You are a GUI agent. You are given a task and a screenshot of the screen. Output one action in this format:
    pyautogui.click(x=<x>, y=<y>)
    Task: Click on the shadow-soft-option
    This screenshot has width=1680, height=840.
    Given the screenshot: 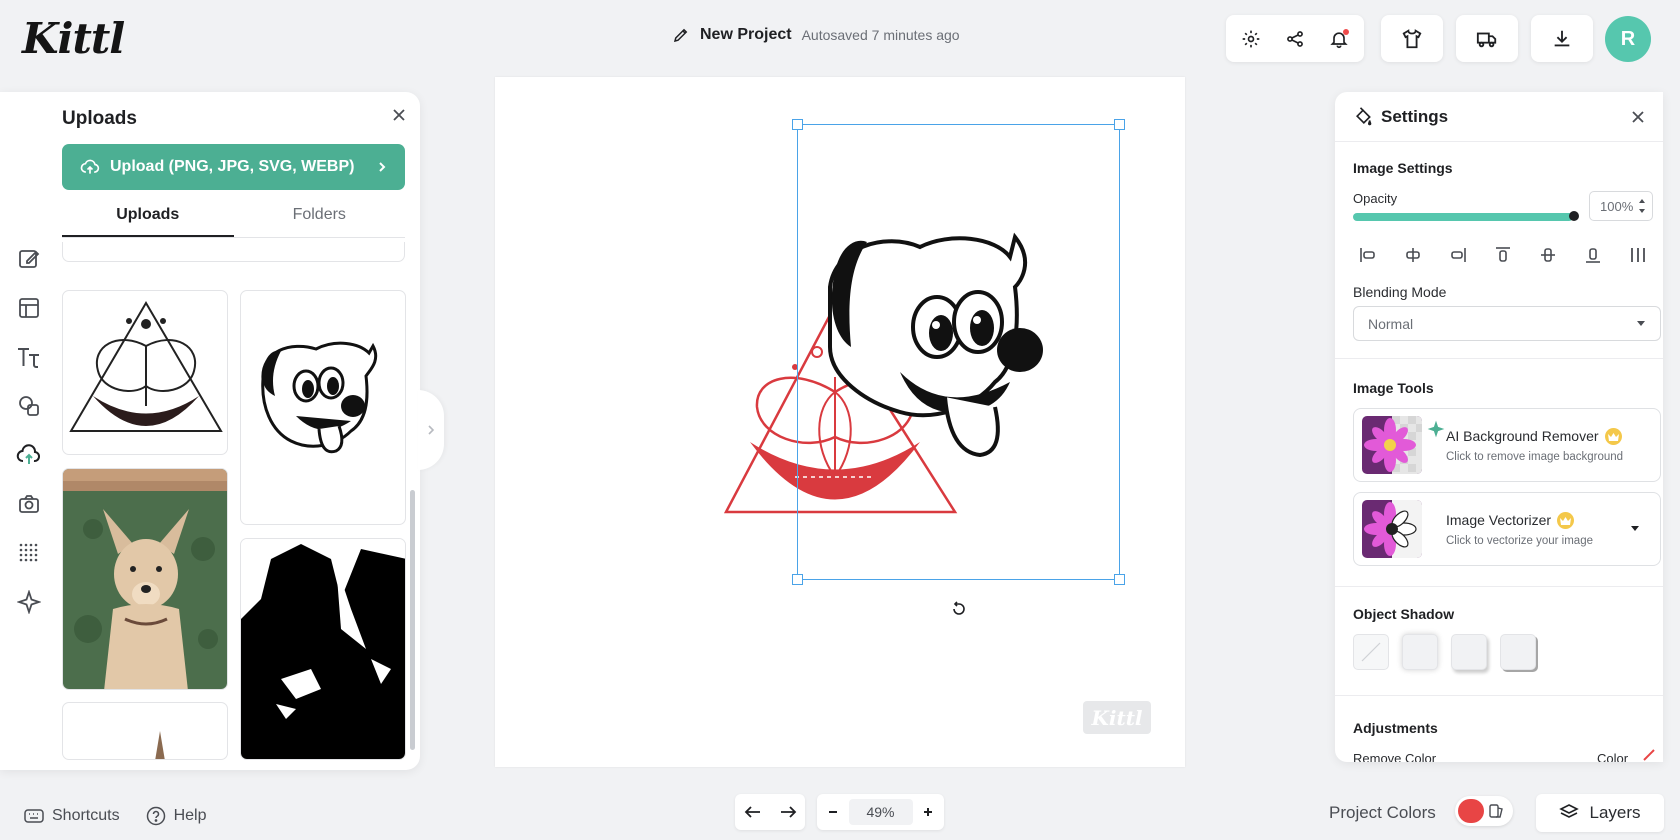 What is the action you would take?
    pyautogui.click(x=1420, y=652)
    